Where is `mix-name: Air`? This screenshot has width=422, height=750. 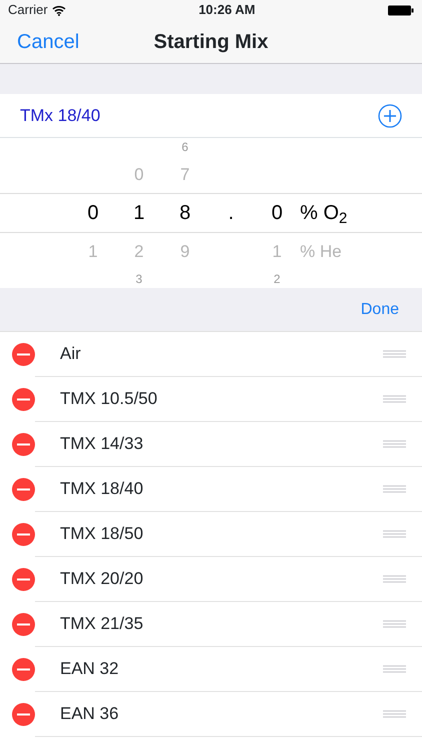
mix-name: Air is located at coordinates (70, 354).